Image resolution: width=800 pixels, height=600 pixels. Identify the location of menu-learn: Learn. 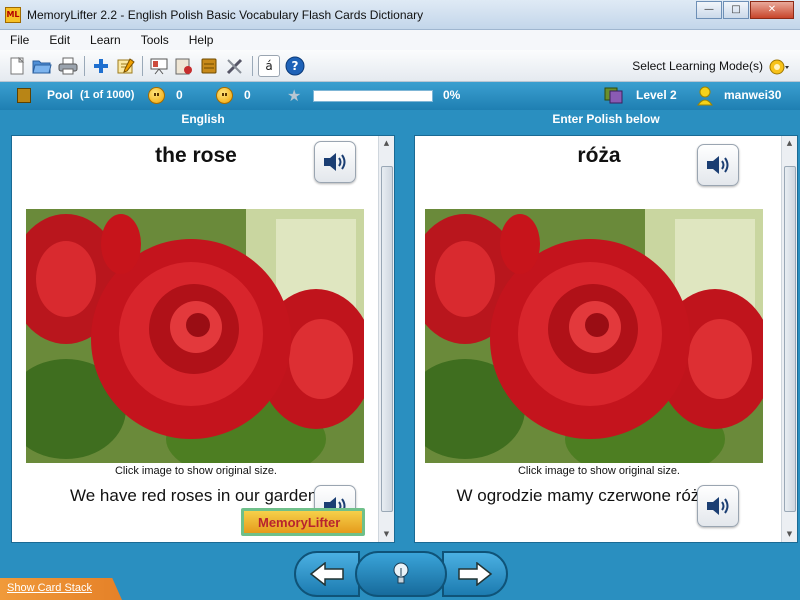
(105, 40).